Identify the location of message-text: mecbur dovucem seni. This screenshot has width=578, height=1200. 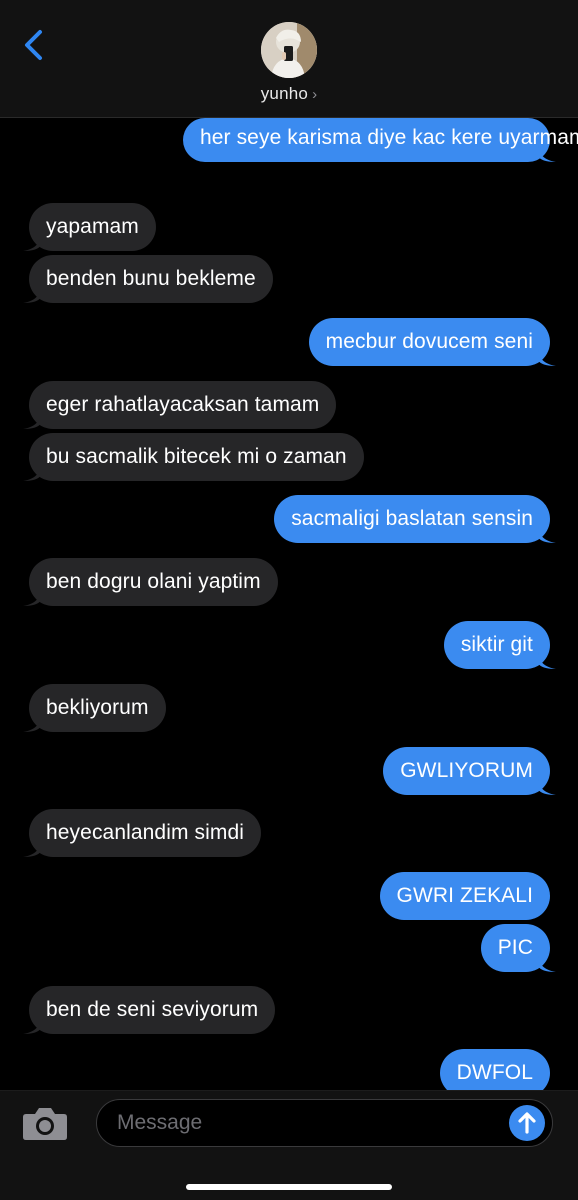
(429, 341).